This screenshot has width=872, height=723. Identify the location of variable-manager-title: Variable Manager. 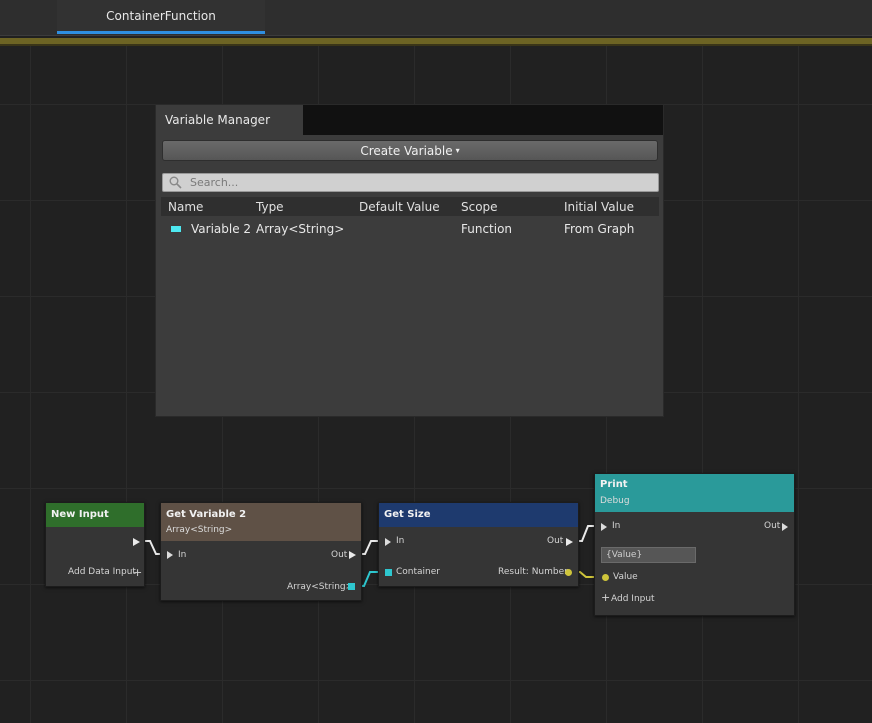
(229, 120).